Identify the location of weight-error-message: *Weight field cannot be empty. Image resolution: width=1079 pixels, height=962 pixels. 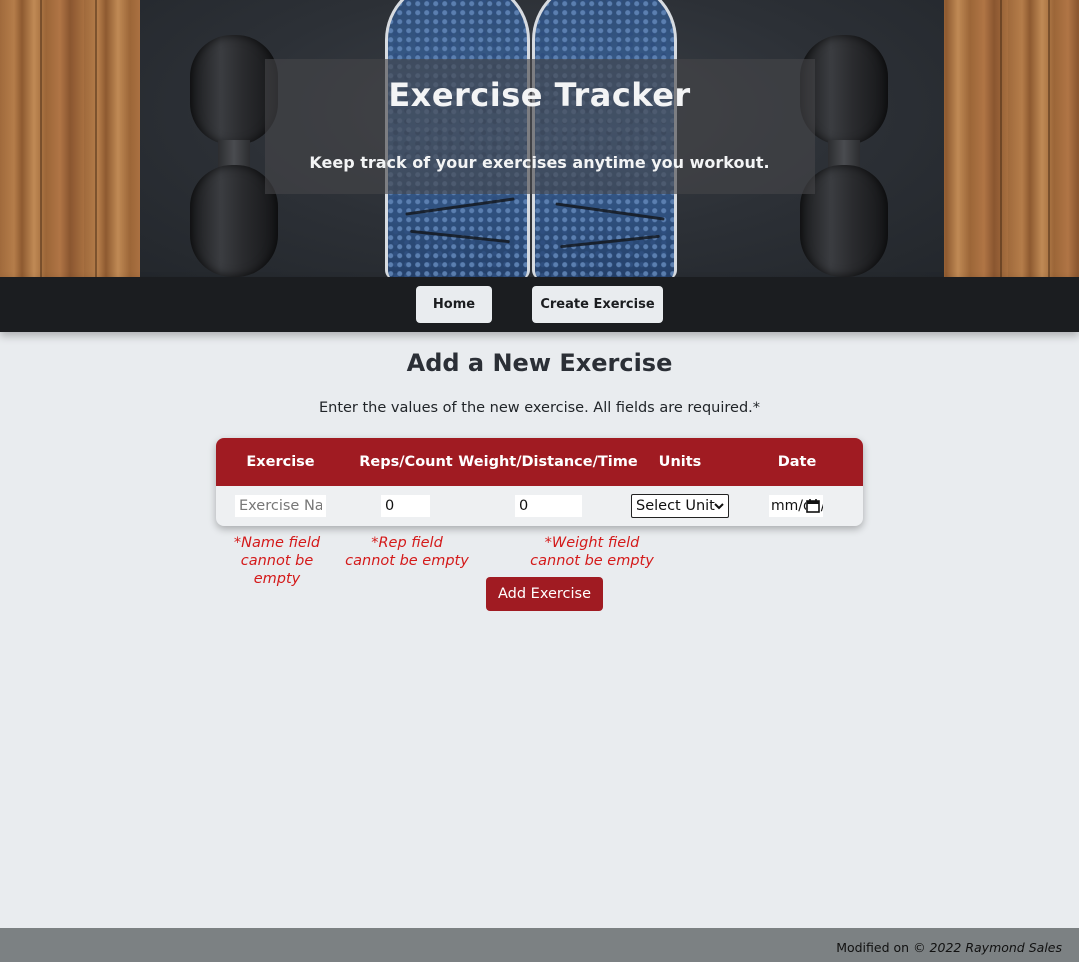
(592, 552).